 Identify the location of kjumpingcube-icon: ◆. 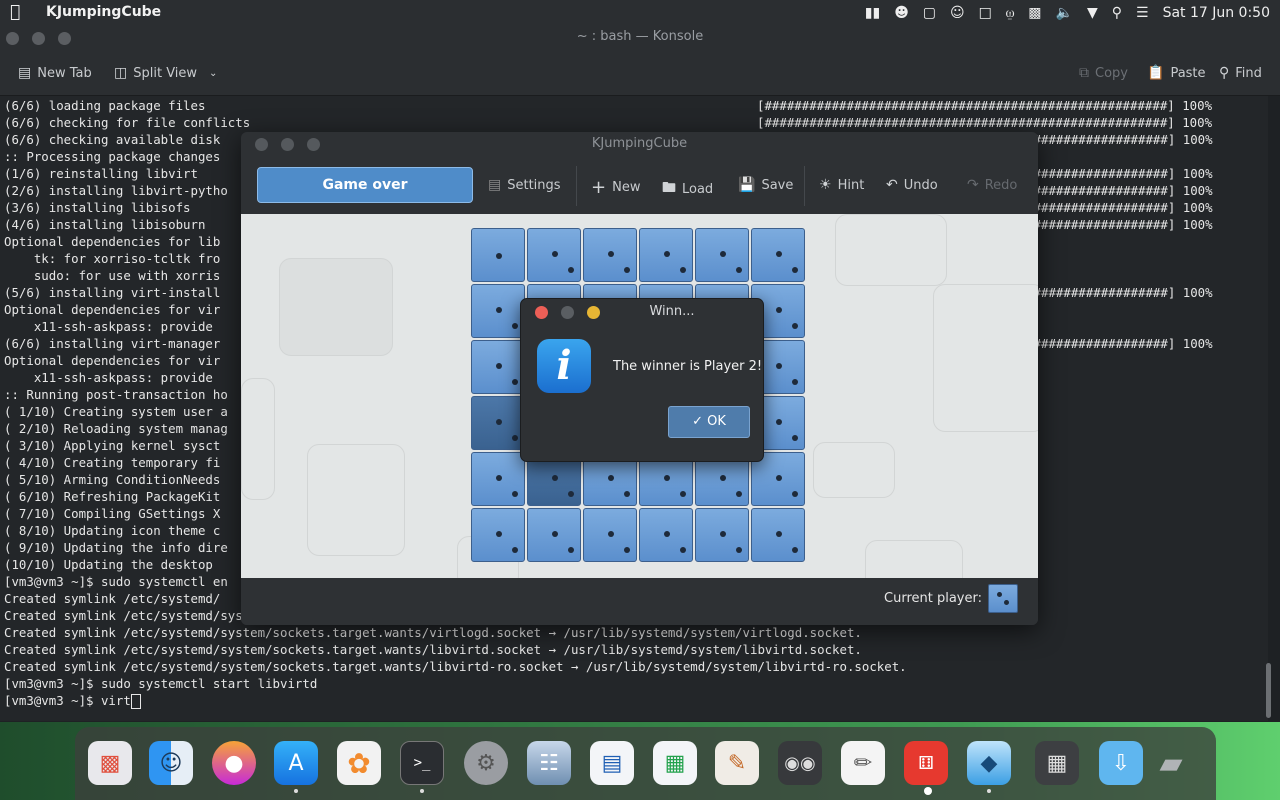
(989, 763).